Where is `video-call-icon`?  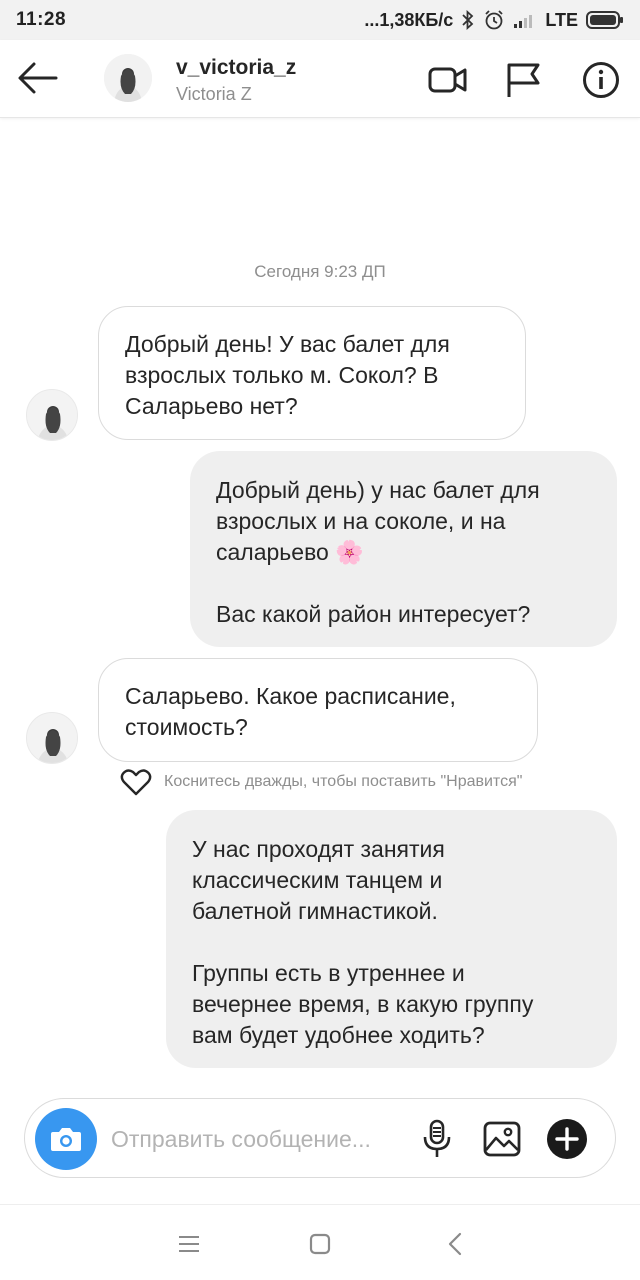 video-call-icon is located at coordinates (447, 80).